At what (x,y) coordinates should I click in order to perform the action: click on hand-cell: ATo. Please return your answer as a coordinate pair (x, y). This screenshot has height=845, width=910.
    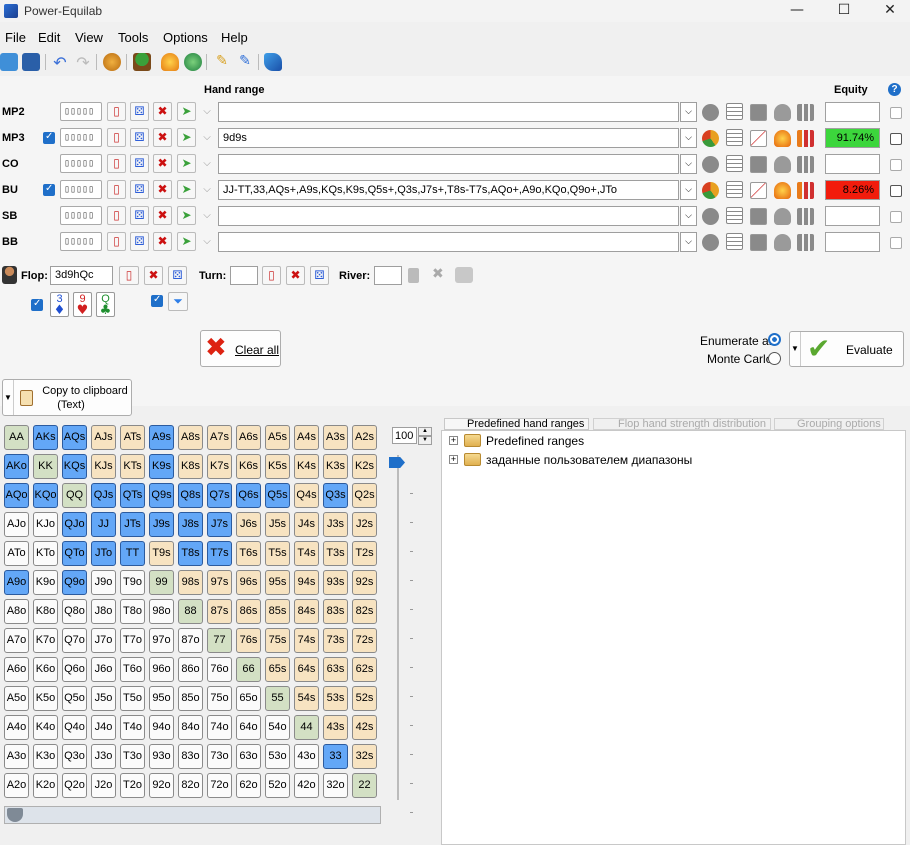
    Looking at the image, I should click on (16, 553).